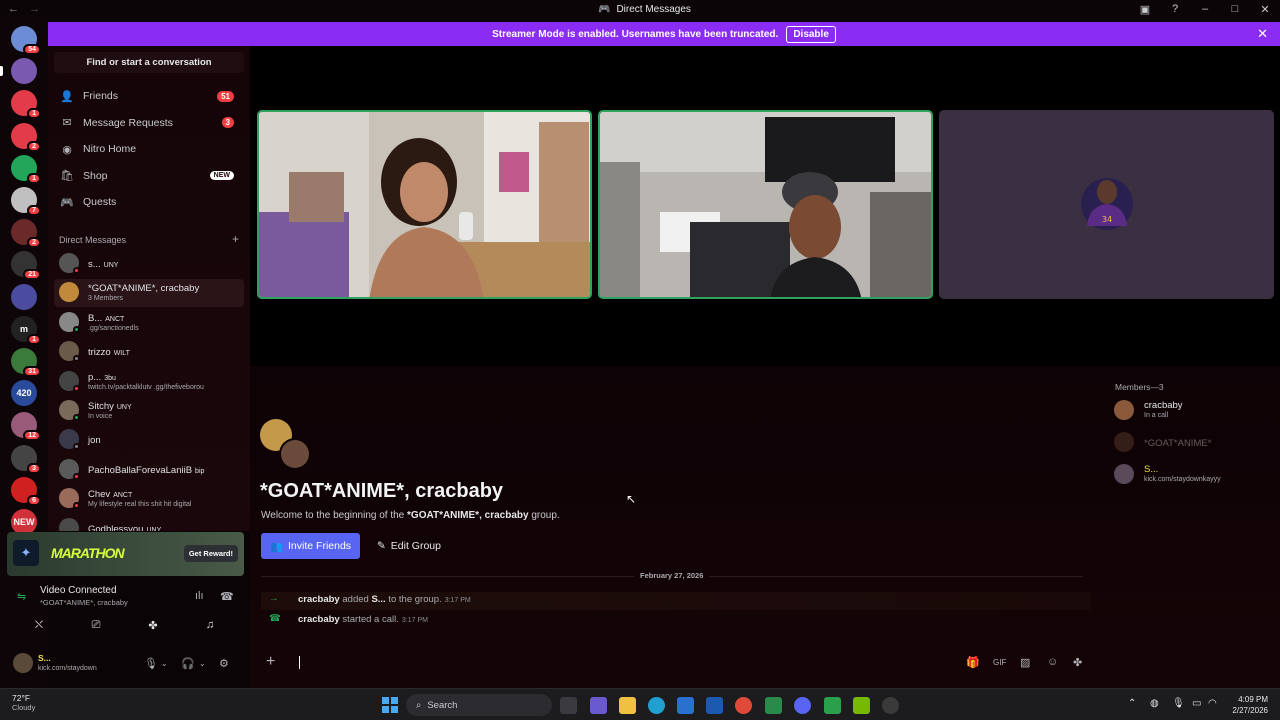 The height and width of the screenshot is (720, 1280). Describe the element at coordinates (802, 705) in the screenshot. I see `discord-taskbar-icon` at that location.